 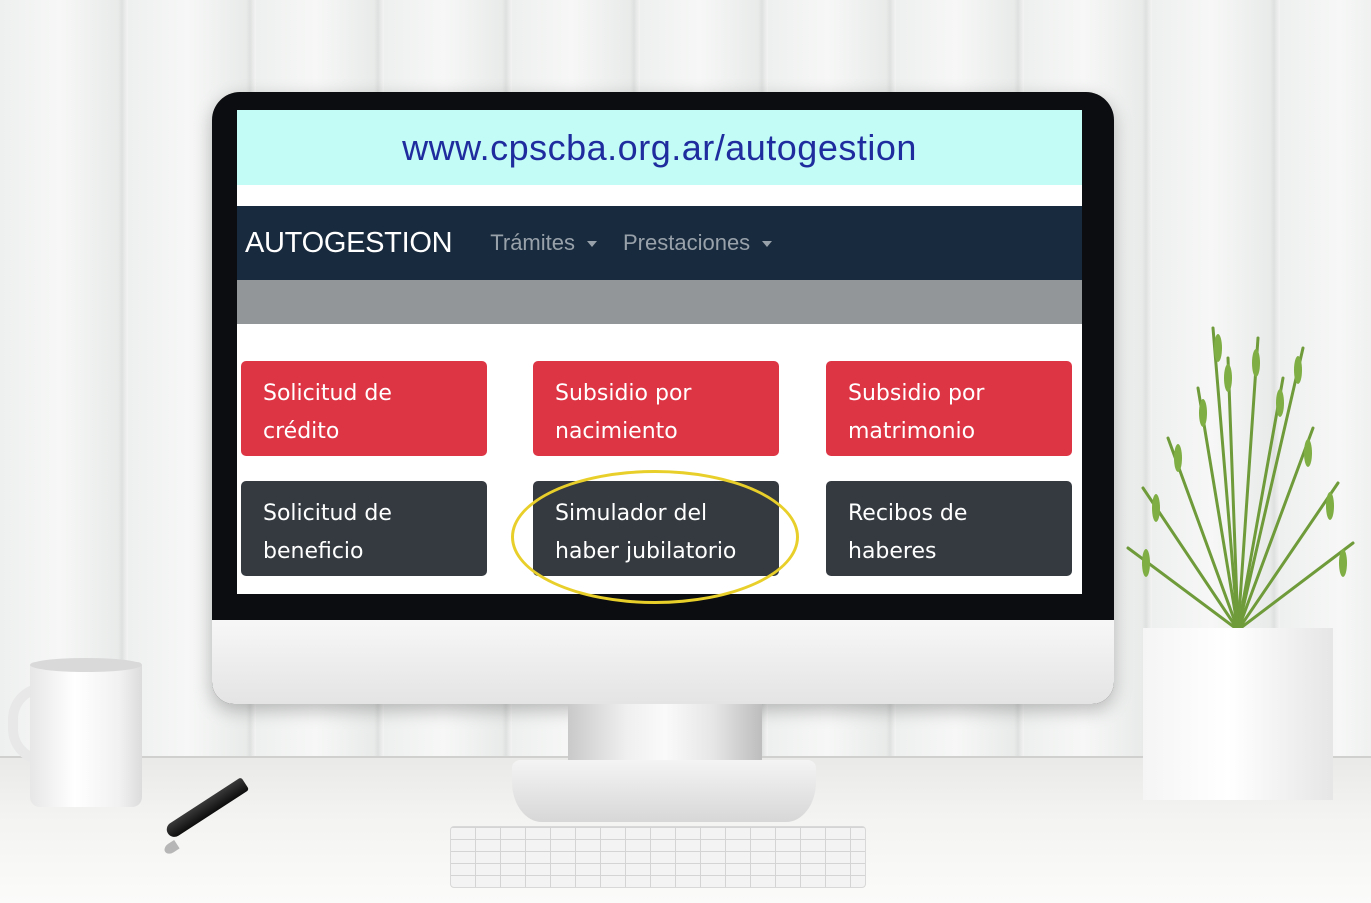 I want to click on navbar-brand: AUTOGESTION, so click(x=349, y=243).